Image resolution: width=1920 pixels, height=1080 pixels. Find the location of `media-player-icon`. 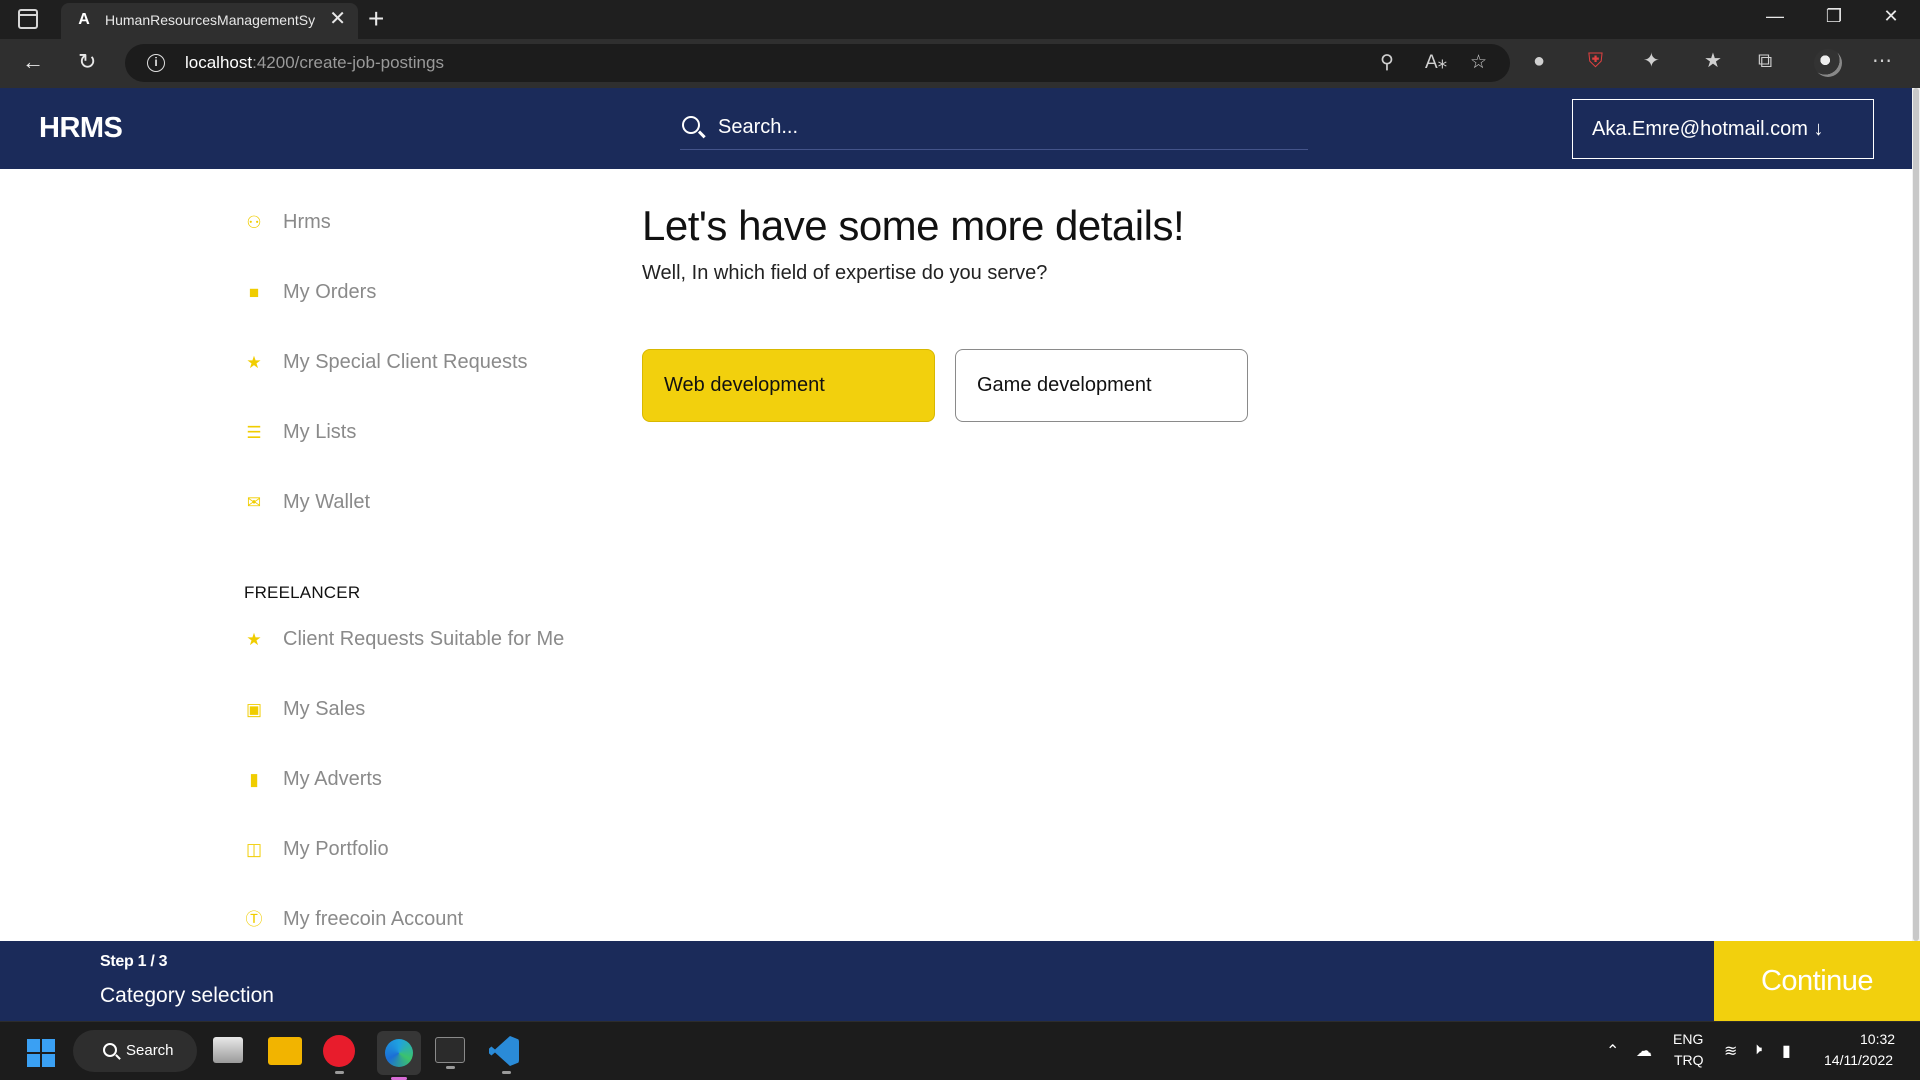

media-player-icon is located at coordinates (339, 1054).